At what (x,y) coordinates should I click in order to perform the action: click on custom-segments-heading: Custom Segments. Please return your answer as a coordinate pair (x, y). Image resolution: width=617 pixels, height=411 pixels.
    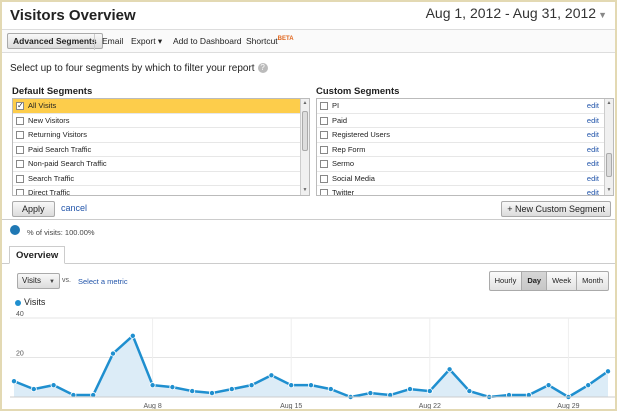
    Looking at the image, I should click on (358, 91).